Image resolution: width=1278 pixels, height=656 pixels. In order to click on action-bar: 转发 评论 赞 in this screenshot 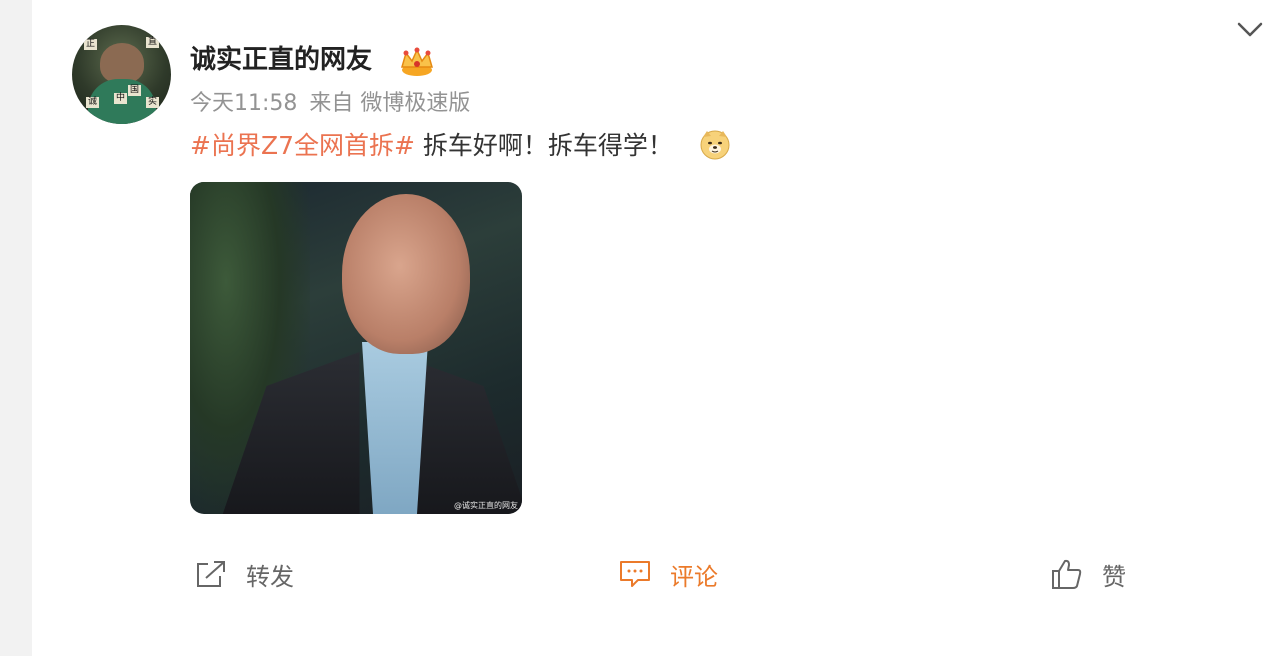, I will do `click(665, 574)`.